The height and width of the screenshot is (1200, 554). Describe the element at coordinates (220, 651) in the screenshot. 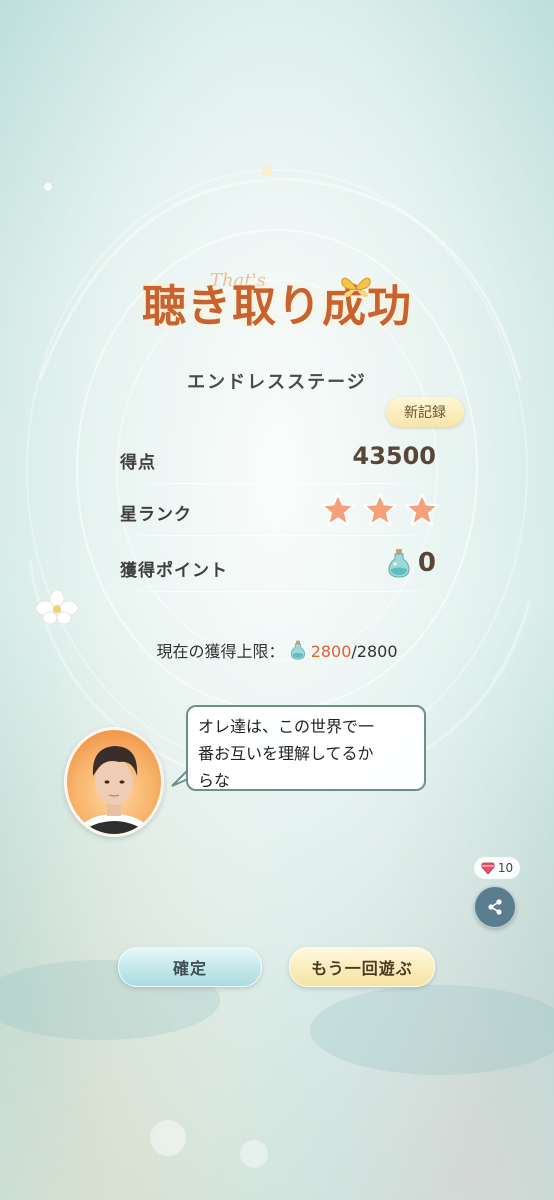

I see `limit-label: 現在の獲得上限：` at that location.